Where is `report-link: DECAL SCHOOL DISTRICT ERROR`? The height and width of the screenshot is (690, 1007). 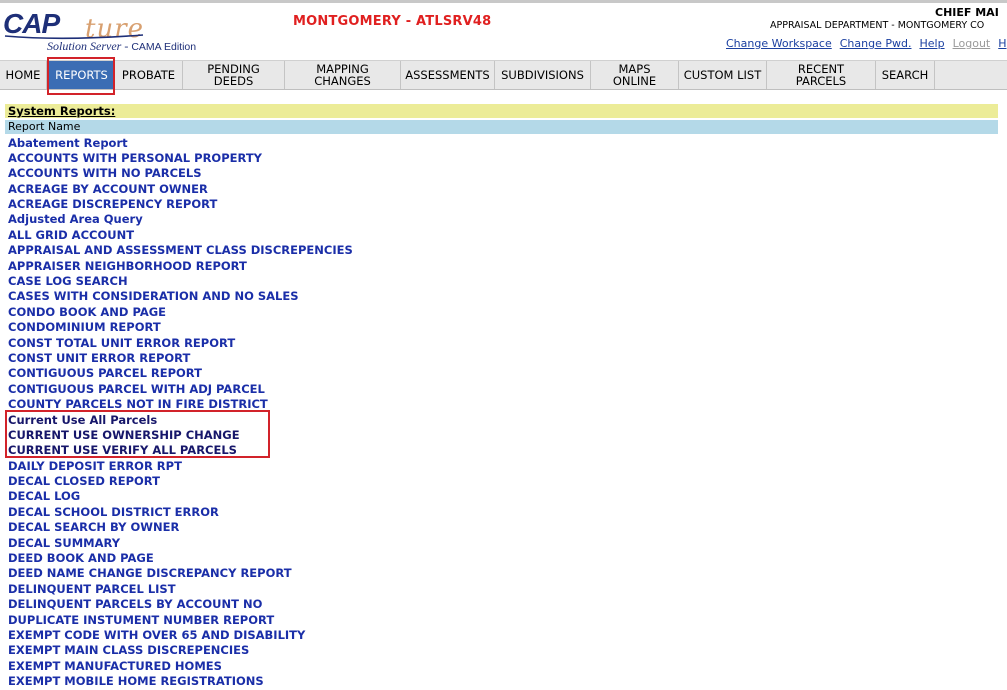 report-link: DECAL SCHOOL DISTRICT ERROR is located at coordinates (113, 512).